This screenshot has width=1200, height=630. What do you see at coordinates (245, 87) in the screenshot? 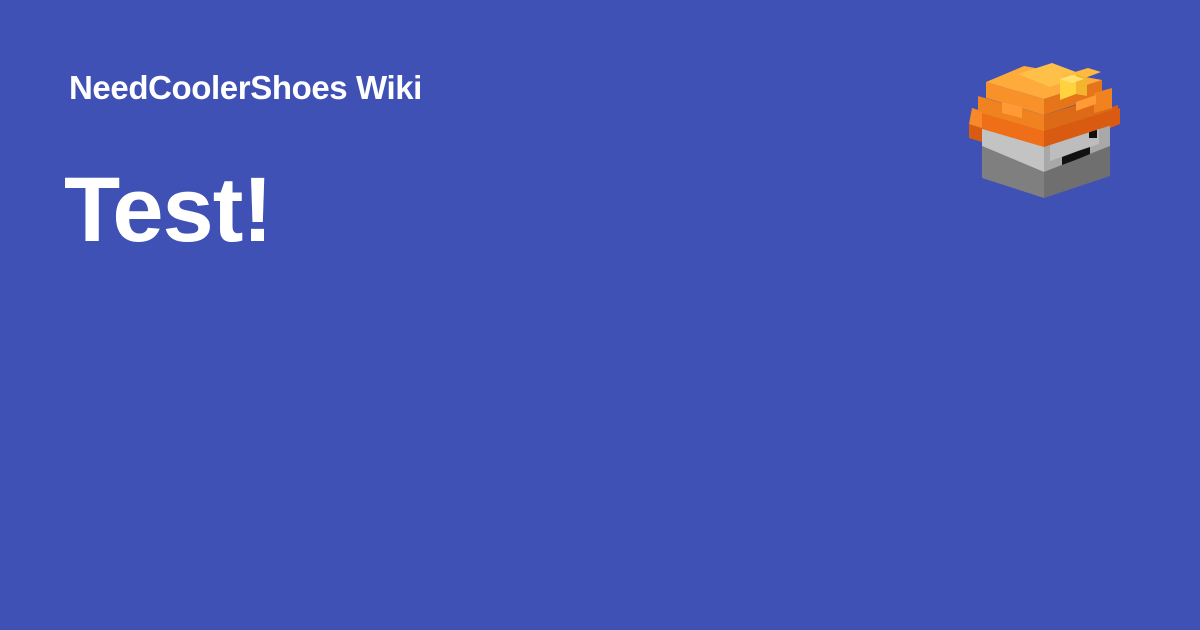
I see `site-name: NeedCoolerShoes Wiki` at bounding box center [245, 87].